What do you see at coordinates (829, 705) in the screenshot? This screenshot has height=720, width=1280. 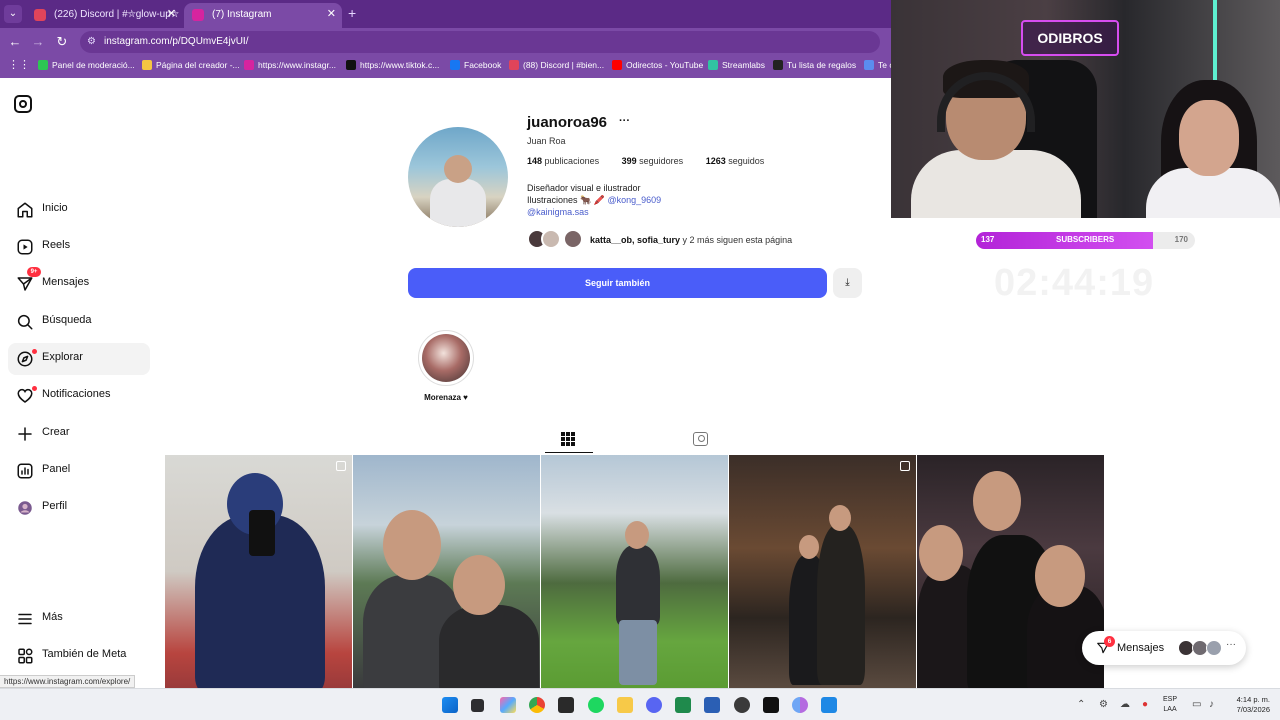 I see `photos-icon` at bounding box center [829, 705].